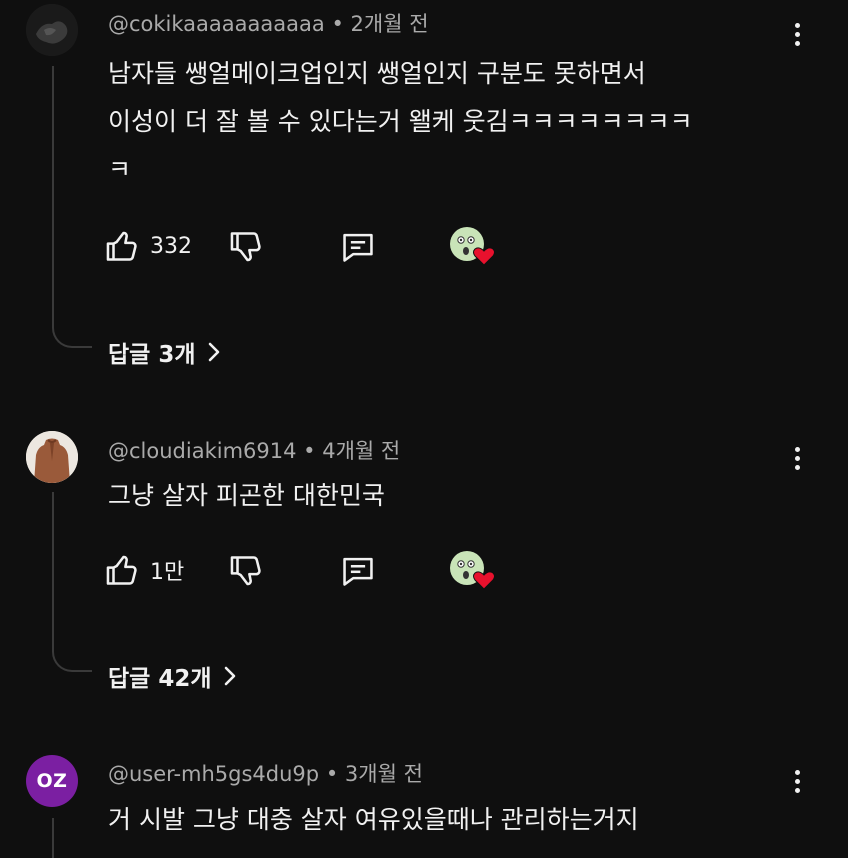 The height and width of the screenshot is (858, 848). Describe the element at coordinates (361, 451) in the screenshot. I see `timestamp: 4개월 전` at that location.